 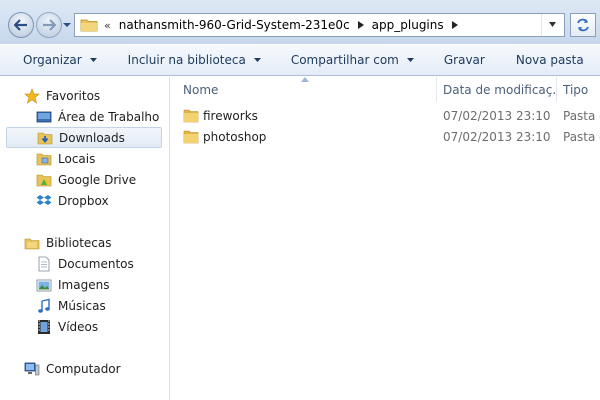 I want to click on forward-arrow-icon, so click(x=49, y=25).